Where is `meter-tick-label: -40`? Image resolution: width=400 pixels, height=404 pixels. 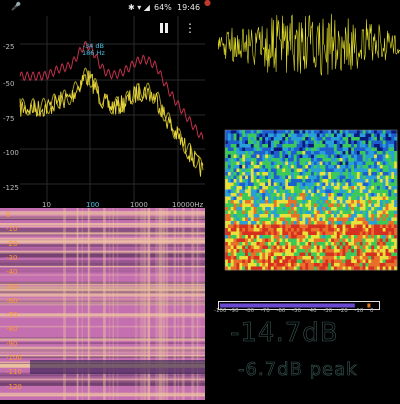
meter-tick-label: -40 is located at coordinates (312, 311).